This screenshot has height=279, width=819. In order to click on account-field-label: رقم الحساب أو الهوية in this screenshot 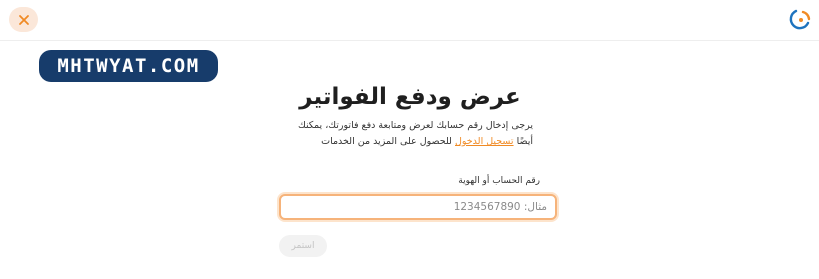, I will do `click(499, 181)`.